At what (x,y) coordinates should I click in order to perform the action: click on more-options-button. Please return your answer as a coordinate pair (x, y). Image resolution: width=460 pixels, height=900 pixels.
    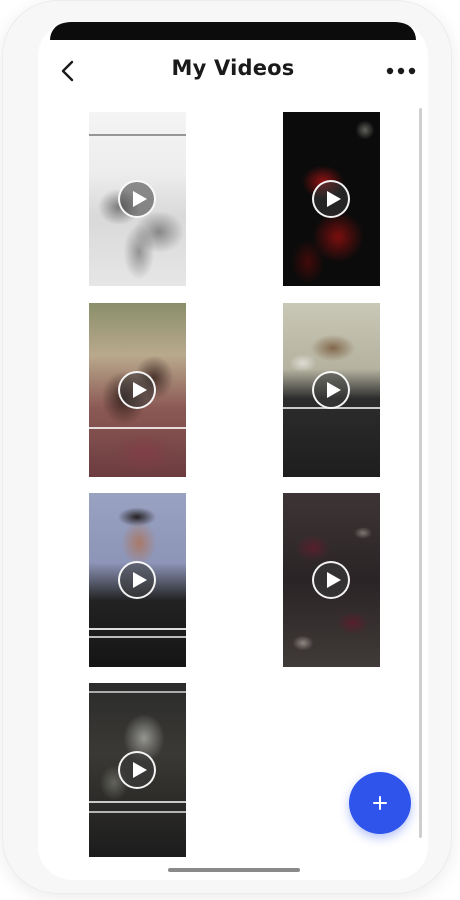
    Looking at the image, I should click on (401, 71).